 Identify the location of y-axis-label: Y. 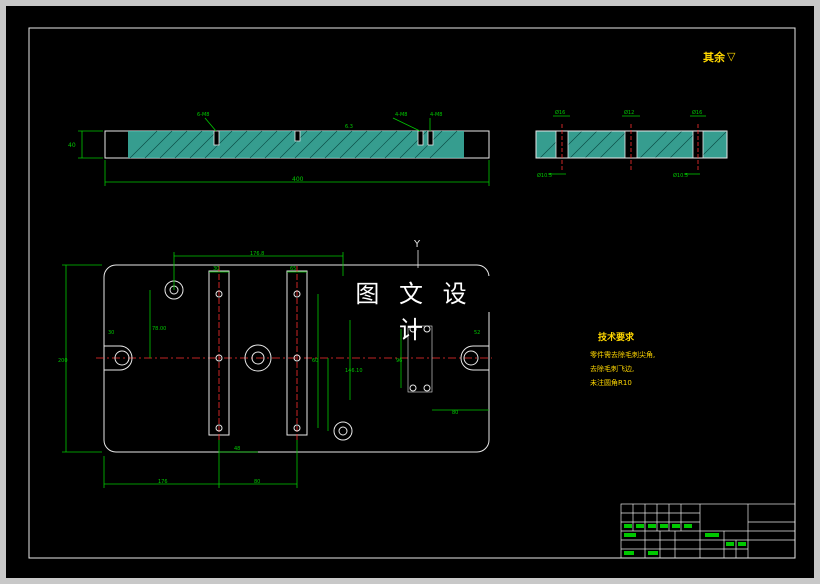
(417, 244).